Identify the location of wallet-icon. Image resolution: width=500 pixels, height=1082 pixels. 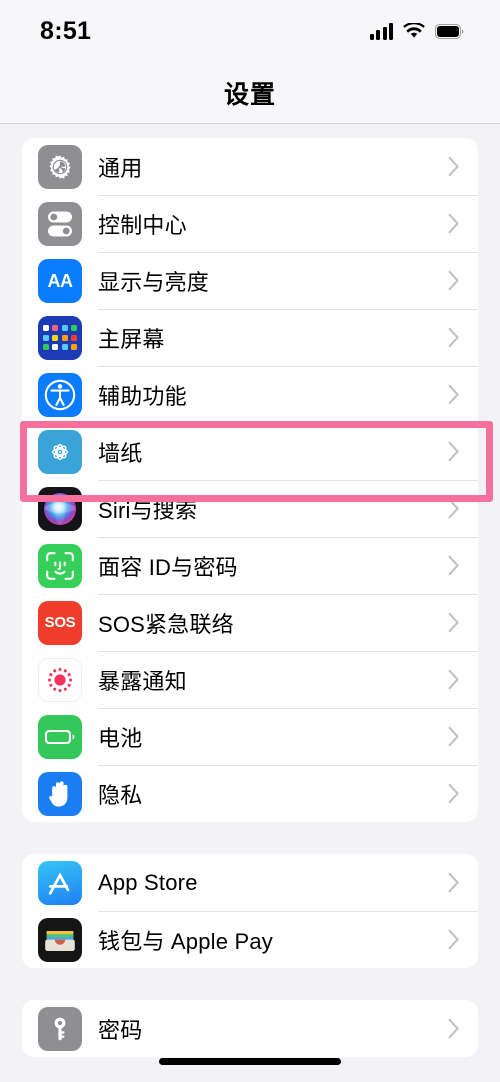
(60, 939).